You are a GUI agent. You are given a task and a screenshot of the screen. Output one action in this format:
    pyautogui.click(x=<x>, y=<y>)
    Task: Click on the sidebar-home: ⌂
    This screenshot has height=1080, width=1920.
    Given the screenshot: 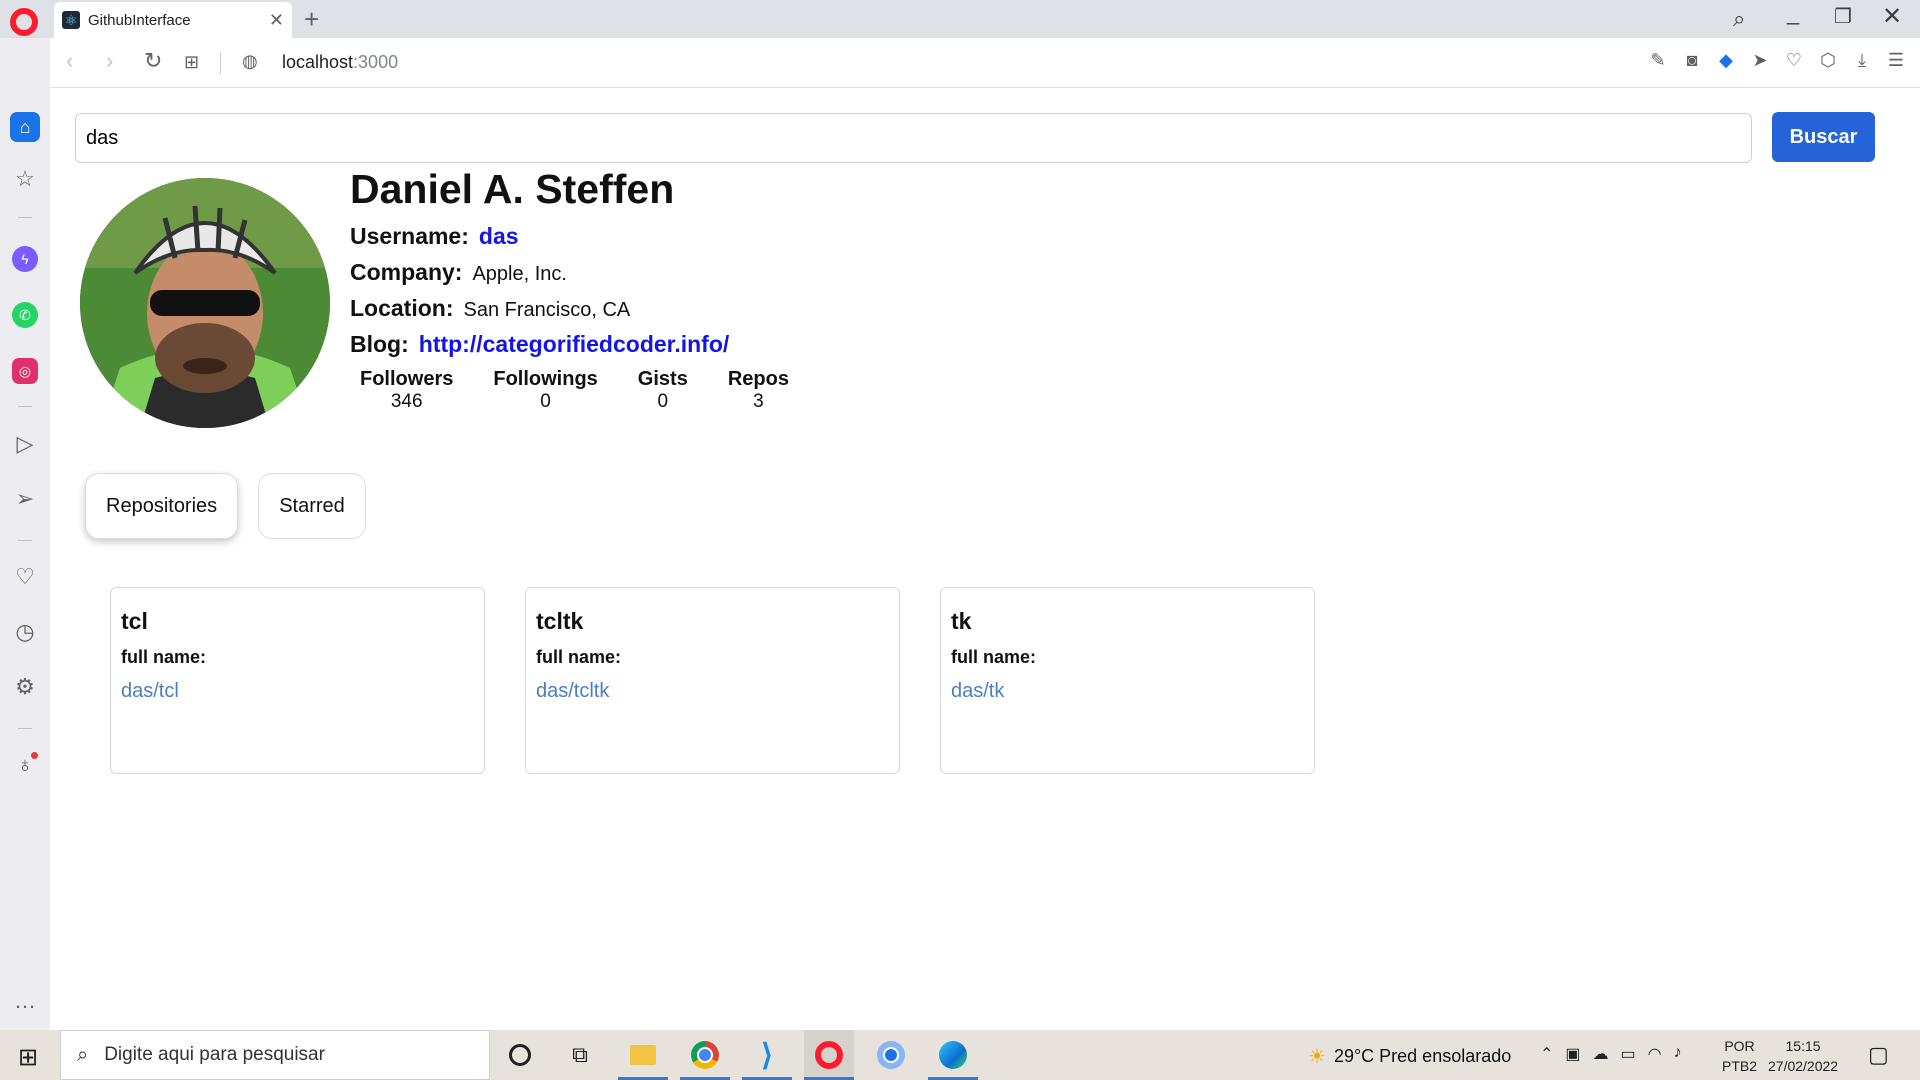 What is the action you would take?
    pyautogui.click(x=25, y=127)
    